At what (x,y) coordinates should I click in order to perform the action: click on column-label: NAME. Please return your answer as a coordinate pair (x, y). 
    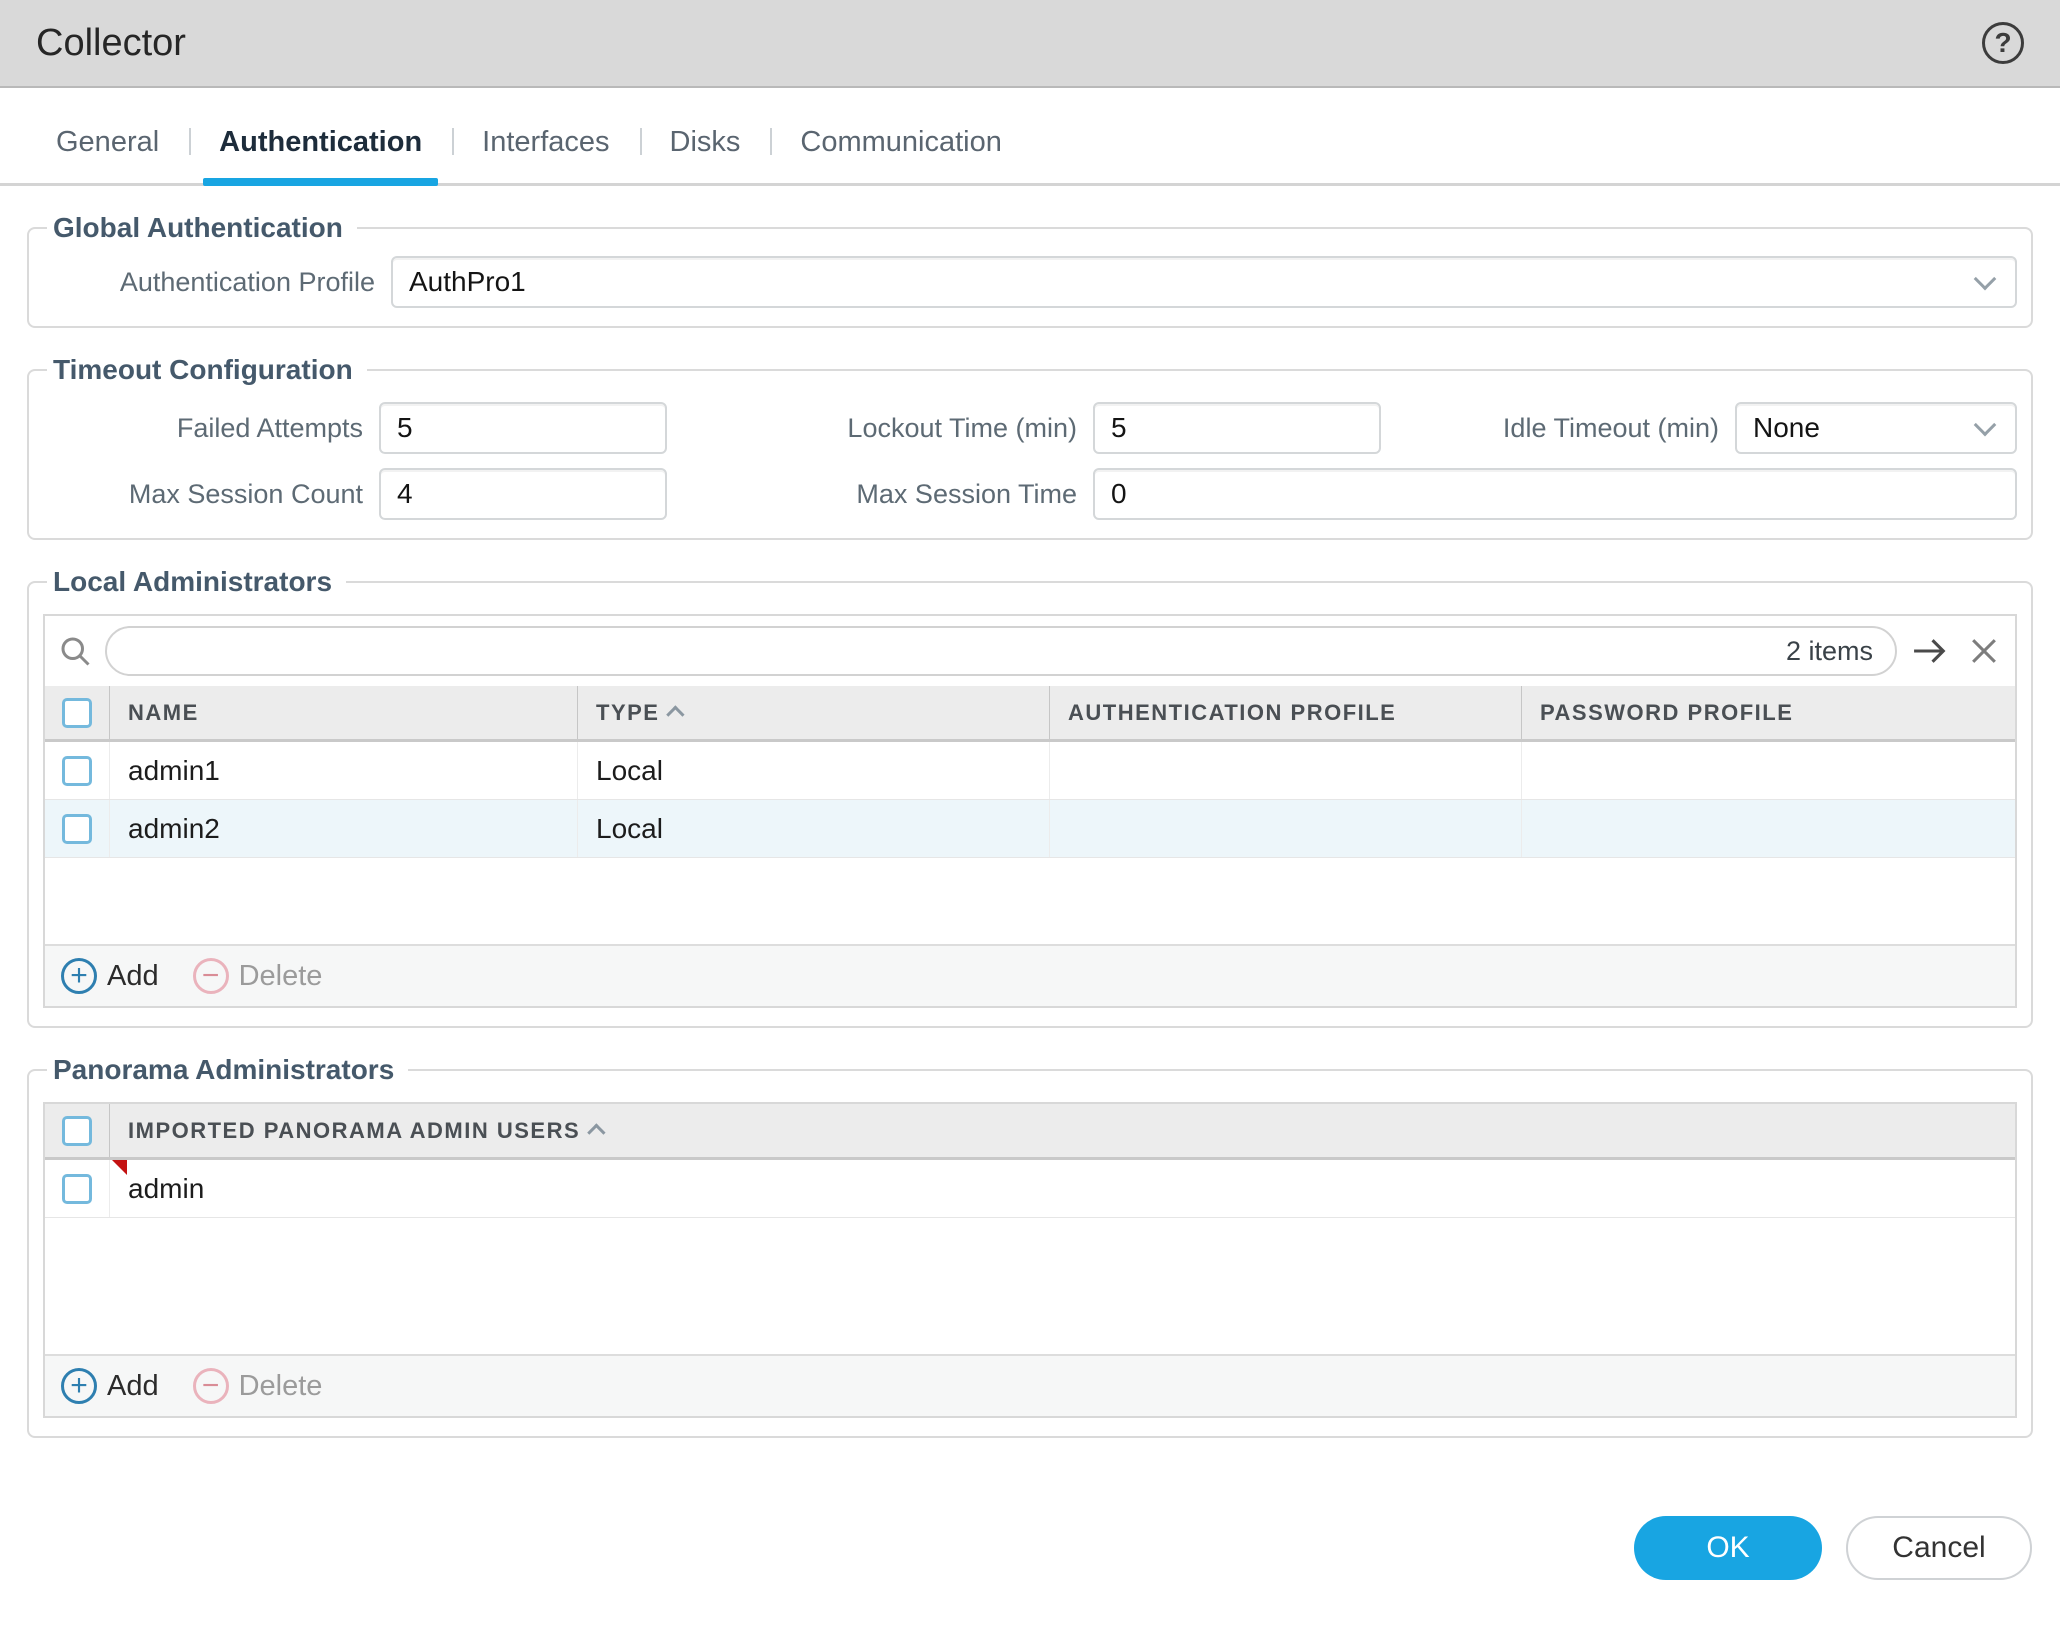
    Looking at the image, I should click on (163, 712).